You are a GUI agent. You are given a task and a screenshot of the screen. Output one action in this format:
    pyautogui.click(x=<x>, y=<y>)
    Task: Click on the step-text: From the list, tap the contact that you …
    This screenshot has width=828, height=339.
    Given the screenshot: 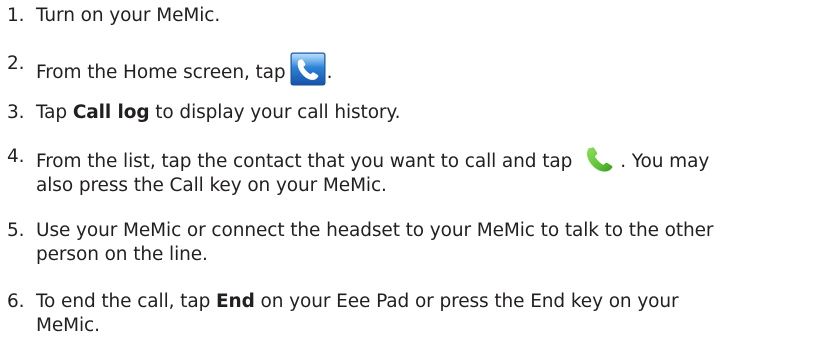 What is the action you would take?
    pyautogui.click(x=431, y=171)
    